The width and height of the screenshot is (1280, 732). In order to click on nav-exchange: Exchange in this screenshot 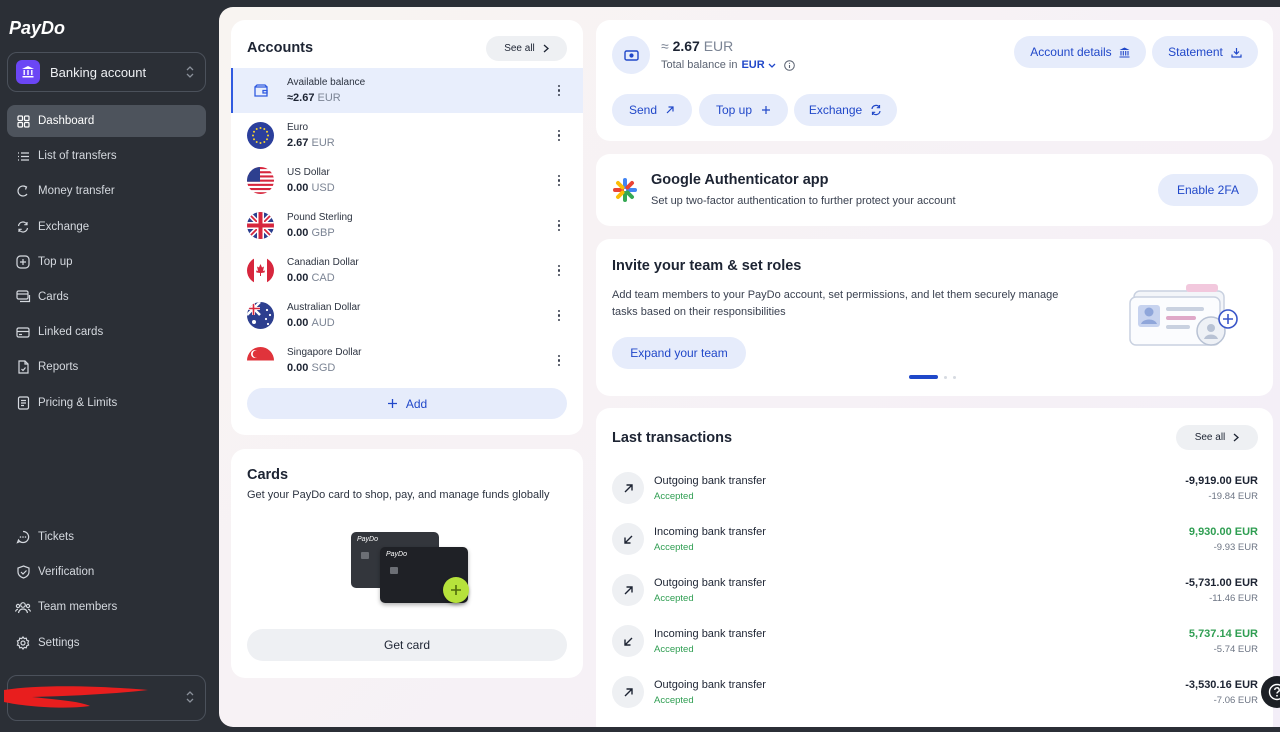, I will do `click(106, 227)`.